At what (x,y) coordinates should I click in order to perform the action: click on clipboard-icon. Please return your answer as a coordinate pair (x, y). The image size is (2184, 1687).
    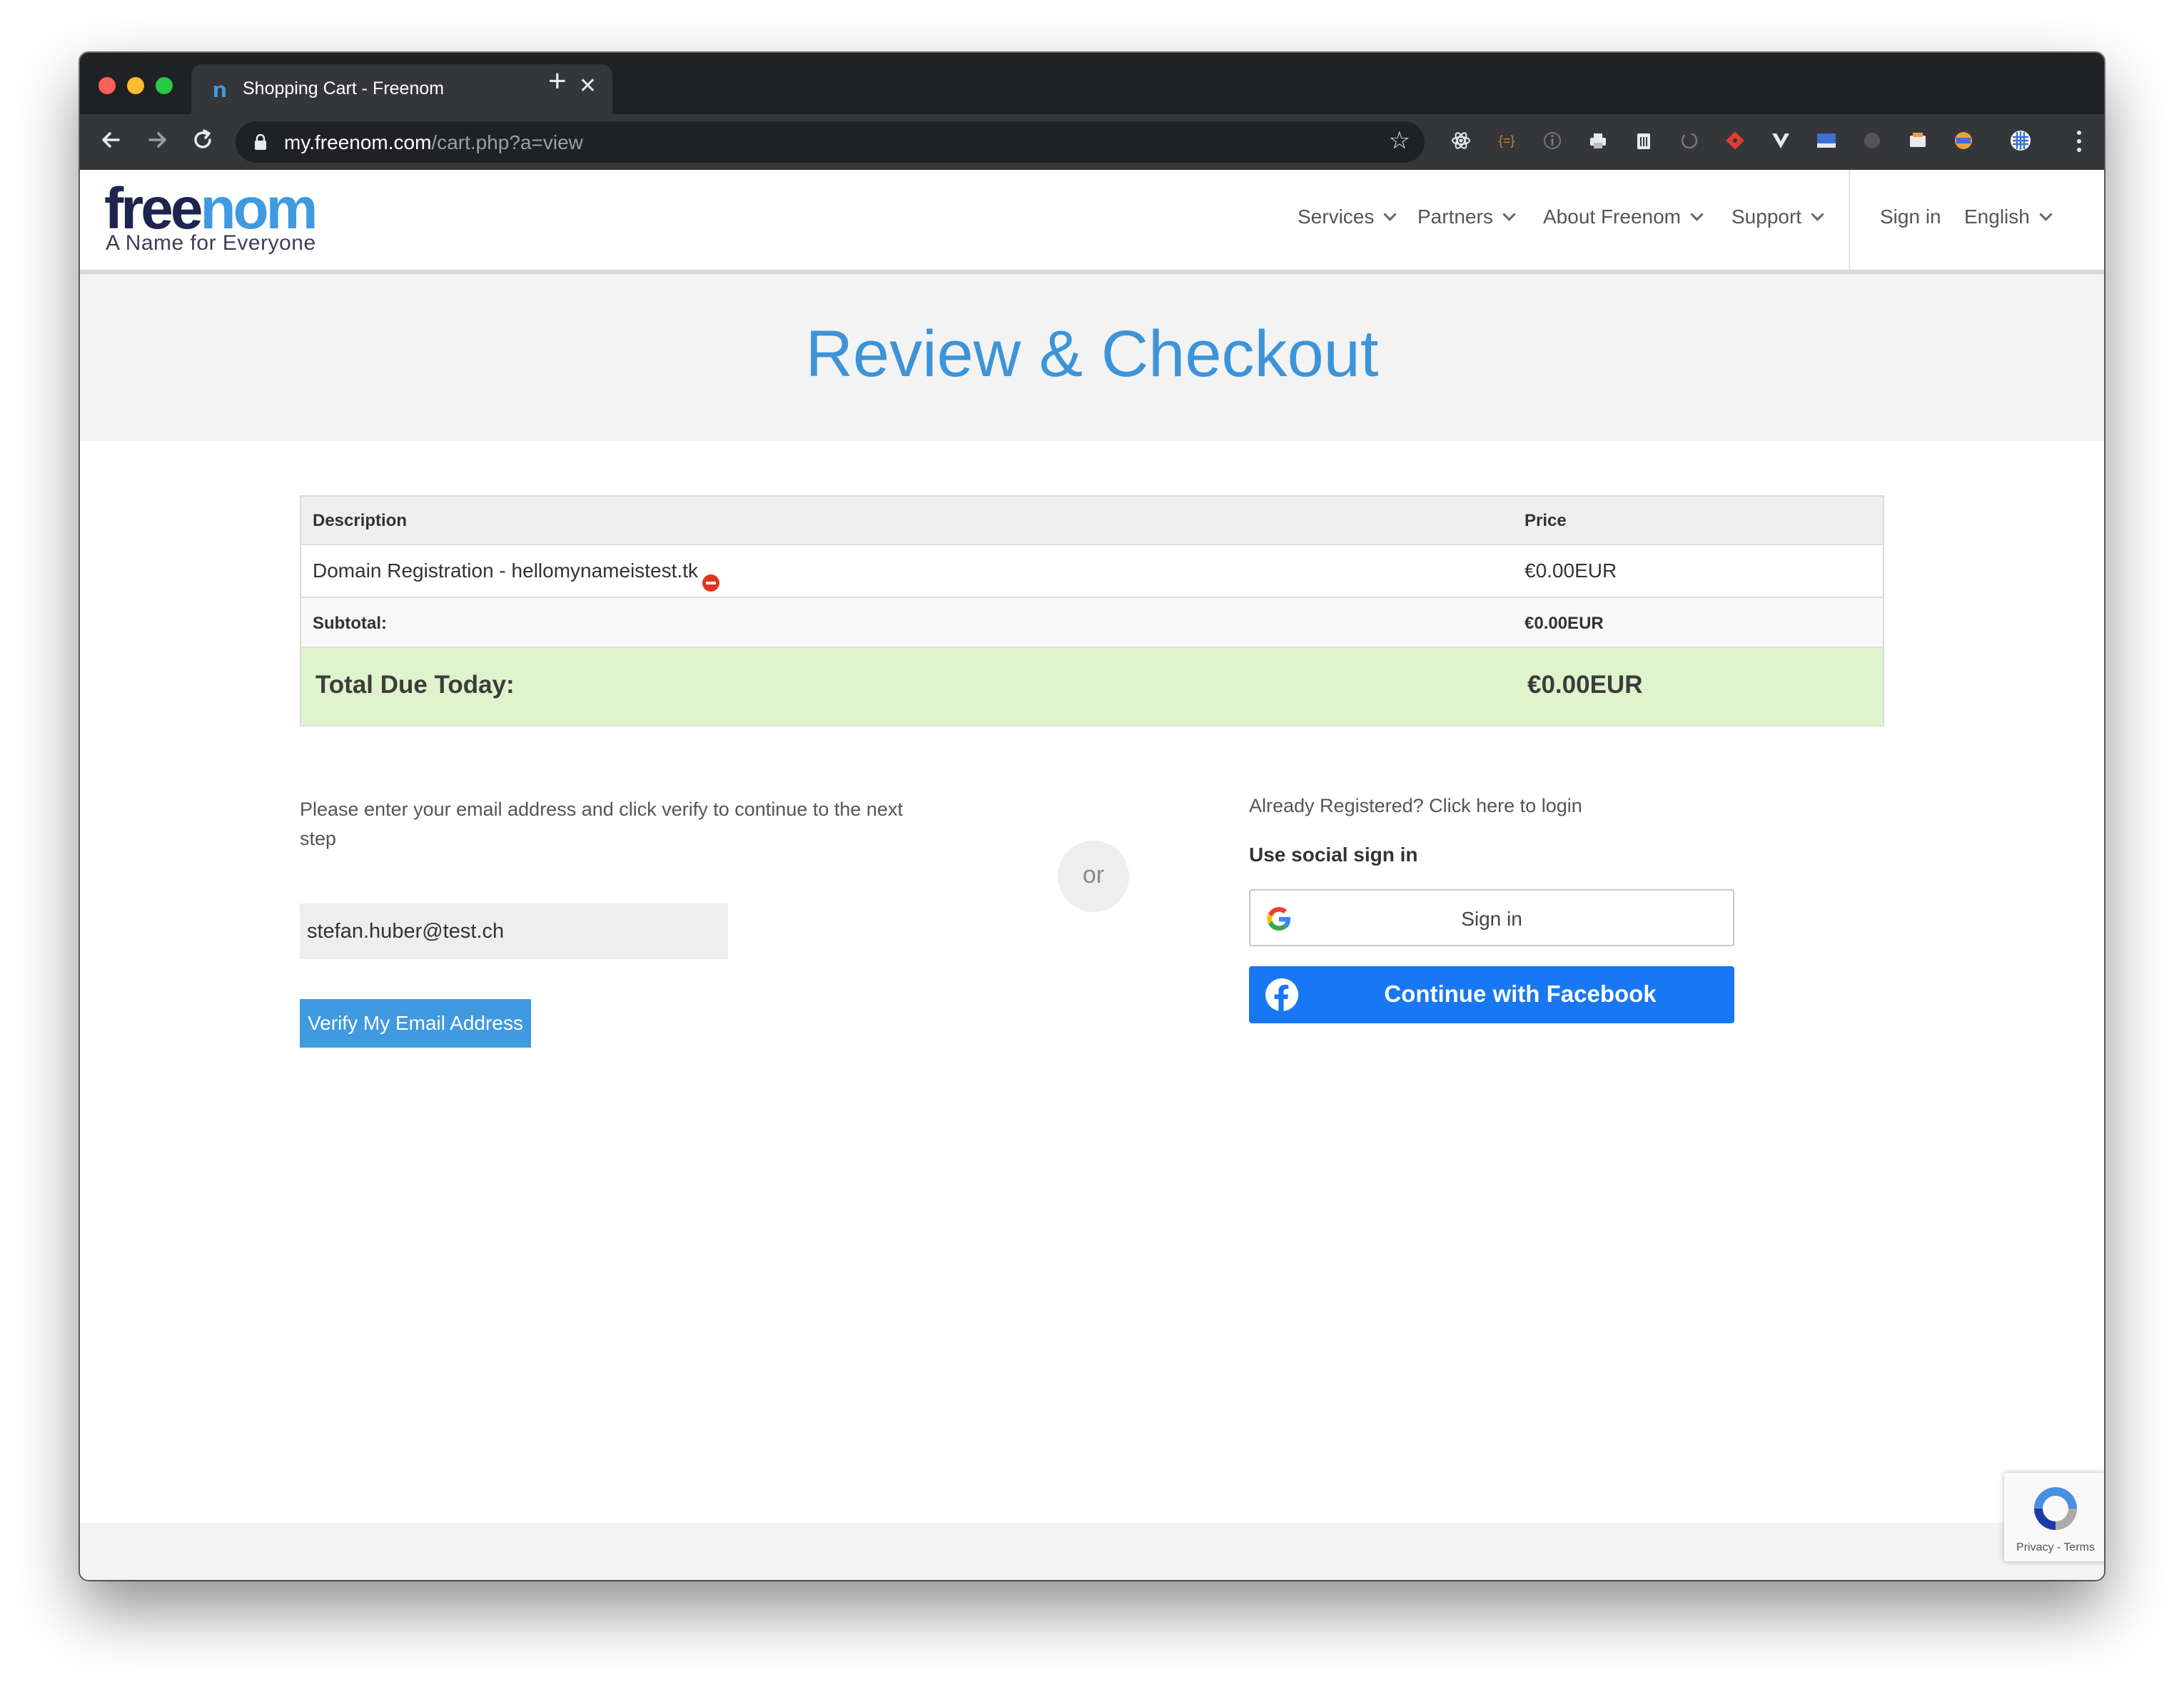
    Looking at the image, I should click on (1643, 140).